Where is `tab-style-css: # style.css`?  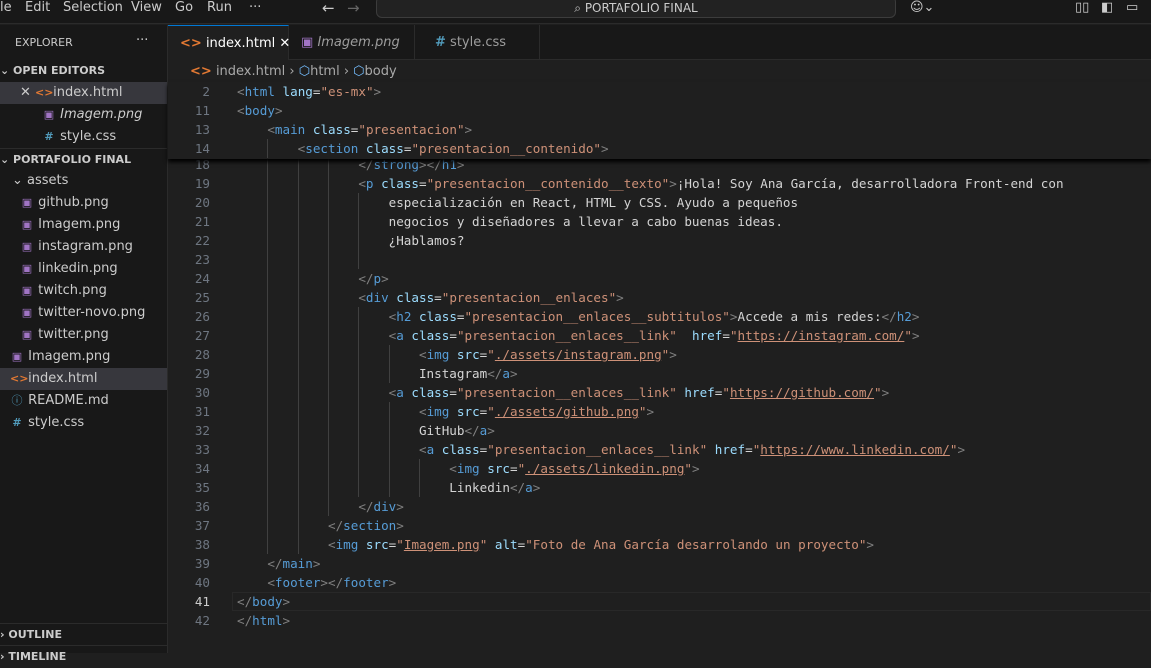 tab-style-css: # style.css is located at coordinates (477, 42).